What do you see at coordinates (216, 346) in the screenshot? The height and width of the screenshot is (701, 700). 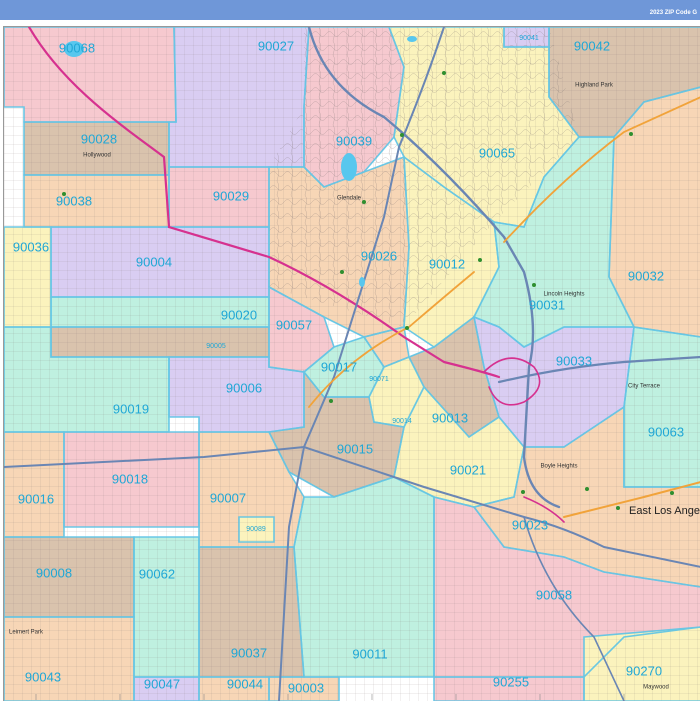 I see `zip-label: 90005` at bounding box center [216, 346].